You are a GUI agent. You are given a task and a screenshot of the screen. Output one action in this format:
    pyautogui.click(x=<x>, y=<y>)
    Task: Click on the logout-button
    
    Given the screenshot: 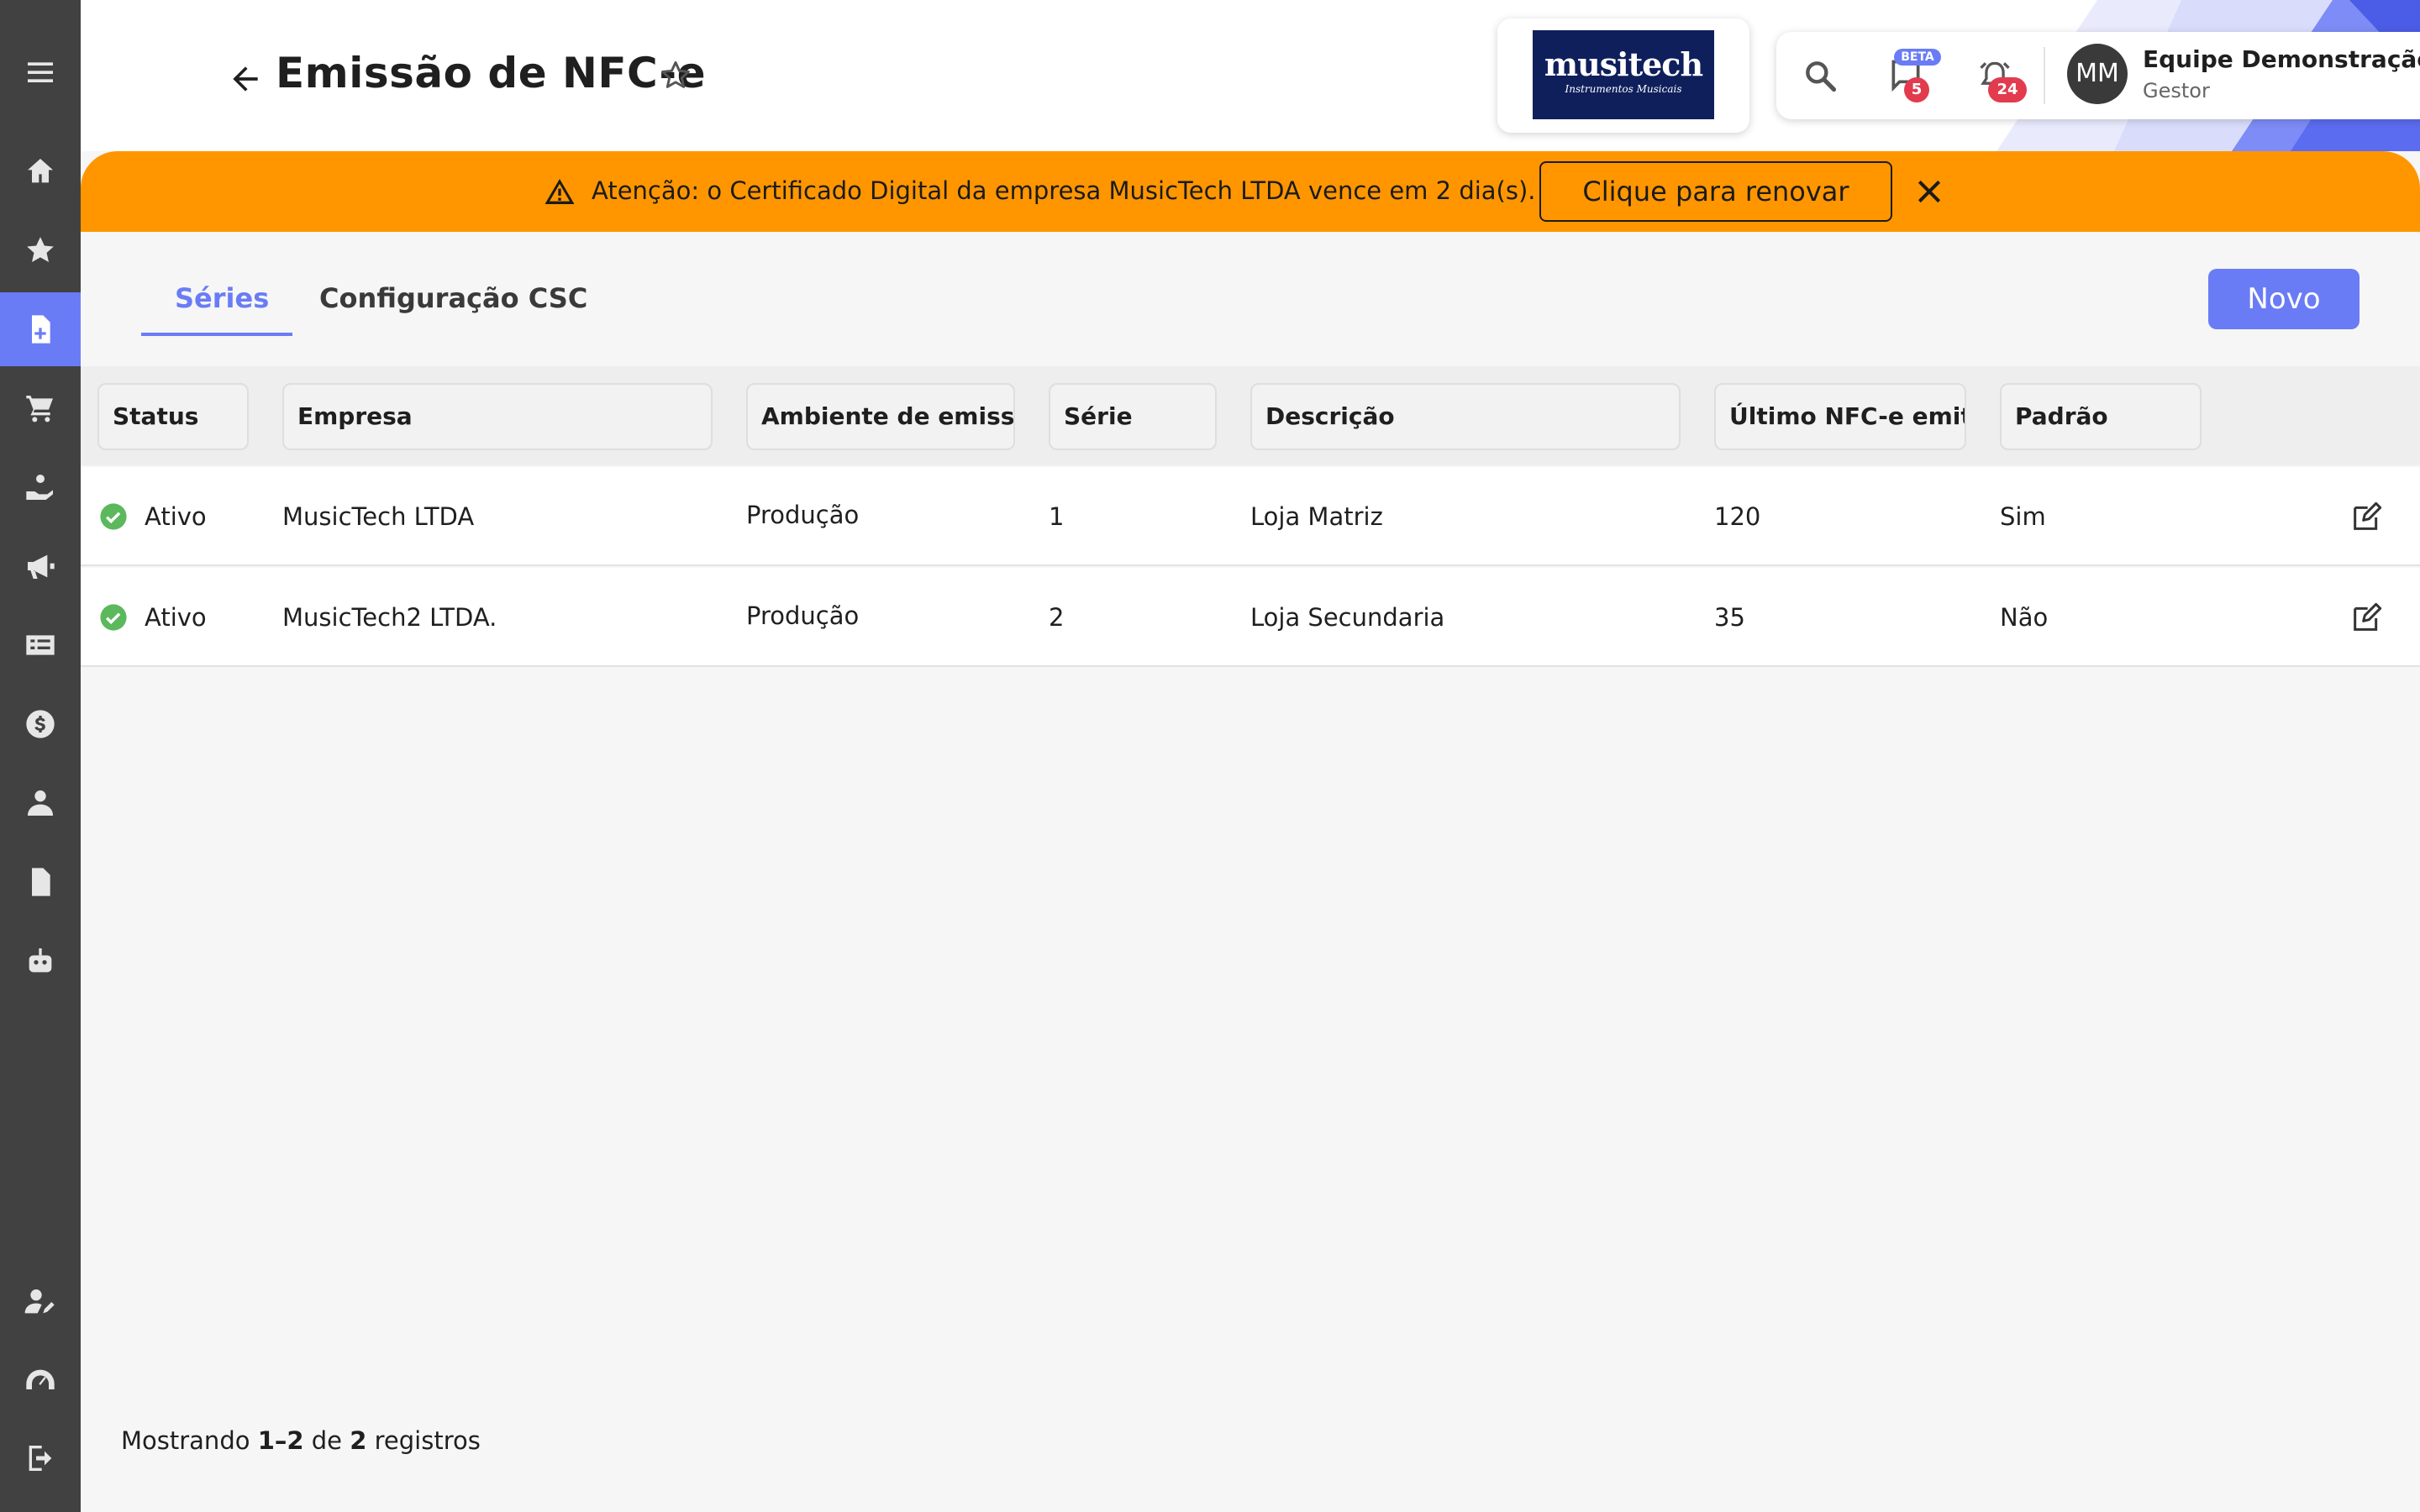 What is the action you would take?
    pyautogui.click(x=40, y=1458)
    